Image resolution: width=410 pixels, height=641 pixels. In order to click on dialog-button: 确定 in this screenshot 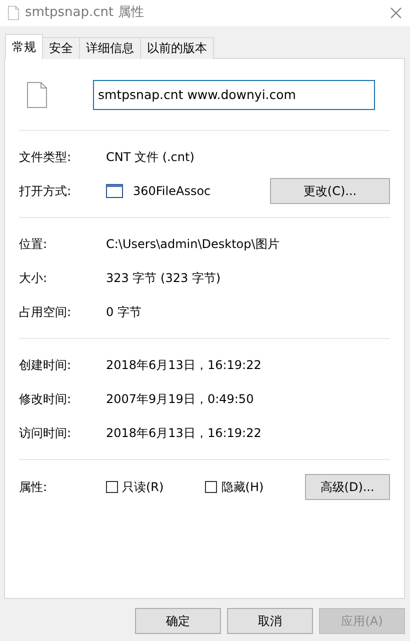, I will do `click(178, 621)`.